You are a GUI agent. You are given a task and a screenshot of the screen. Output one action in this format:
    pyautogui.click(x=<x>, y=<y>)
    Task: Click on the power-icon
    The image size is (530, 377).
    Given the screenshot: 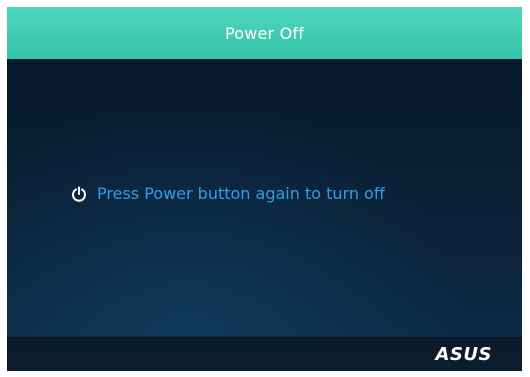 What is the action you would take?
    pyautogui.click(x=79, y=194)
    